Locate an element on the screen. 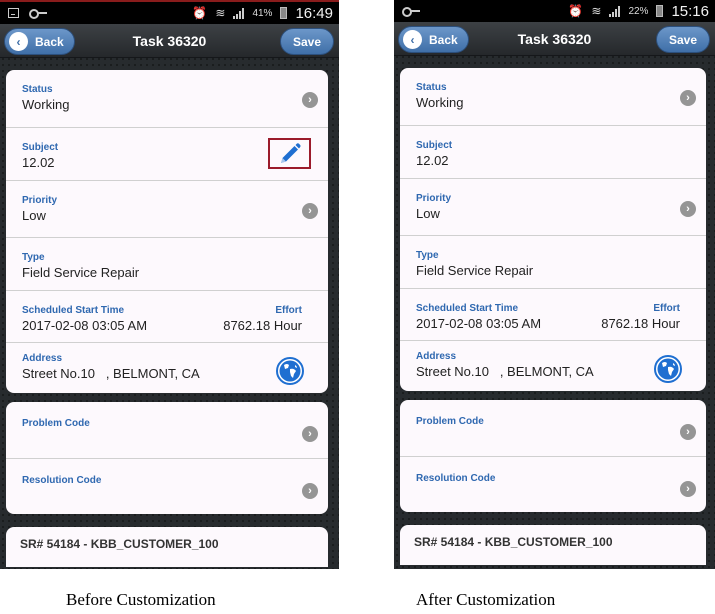 The width and height of the screenshot is (715, 614). battery-percentage: 41% is located at coordinates (262, 13).